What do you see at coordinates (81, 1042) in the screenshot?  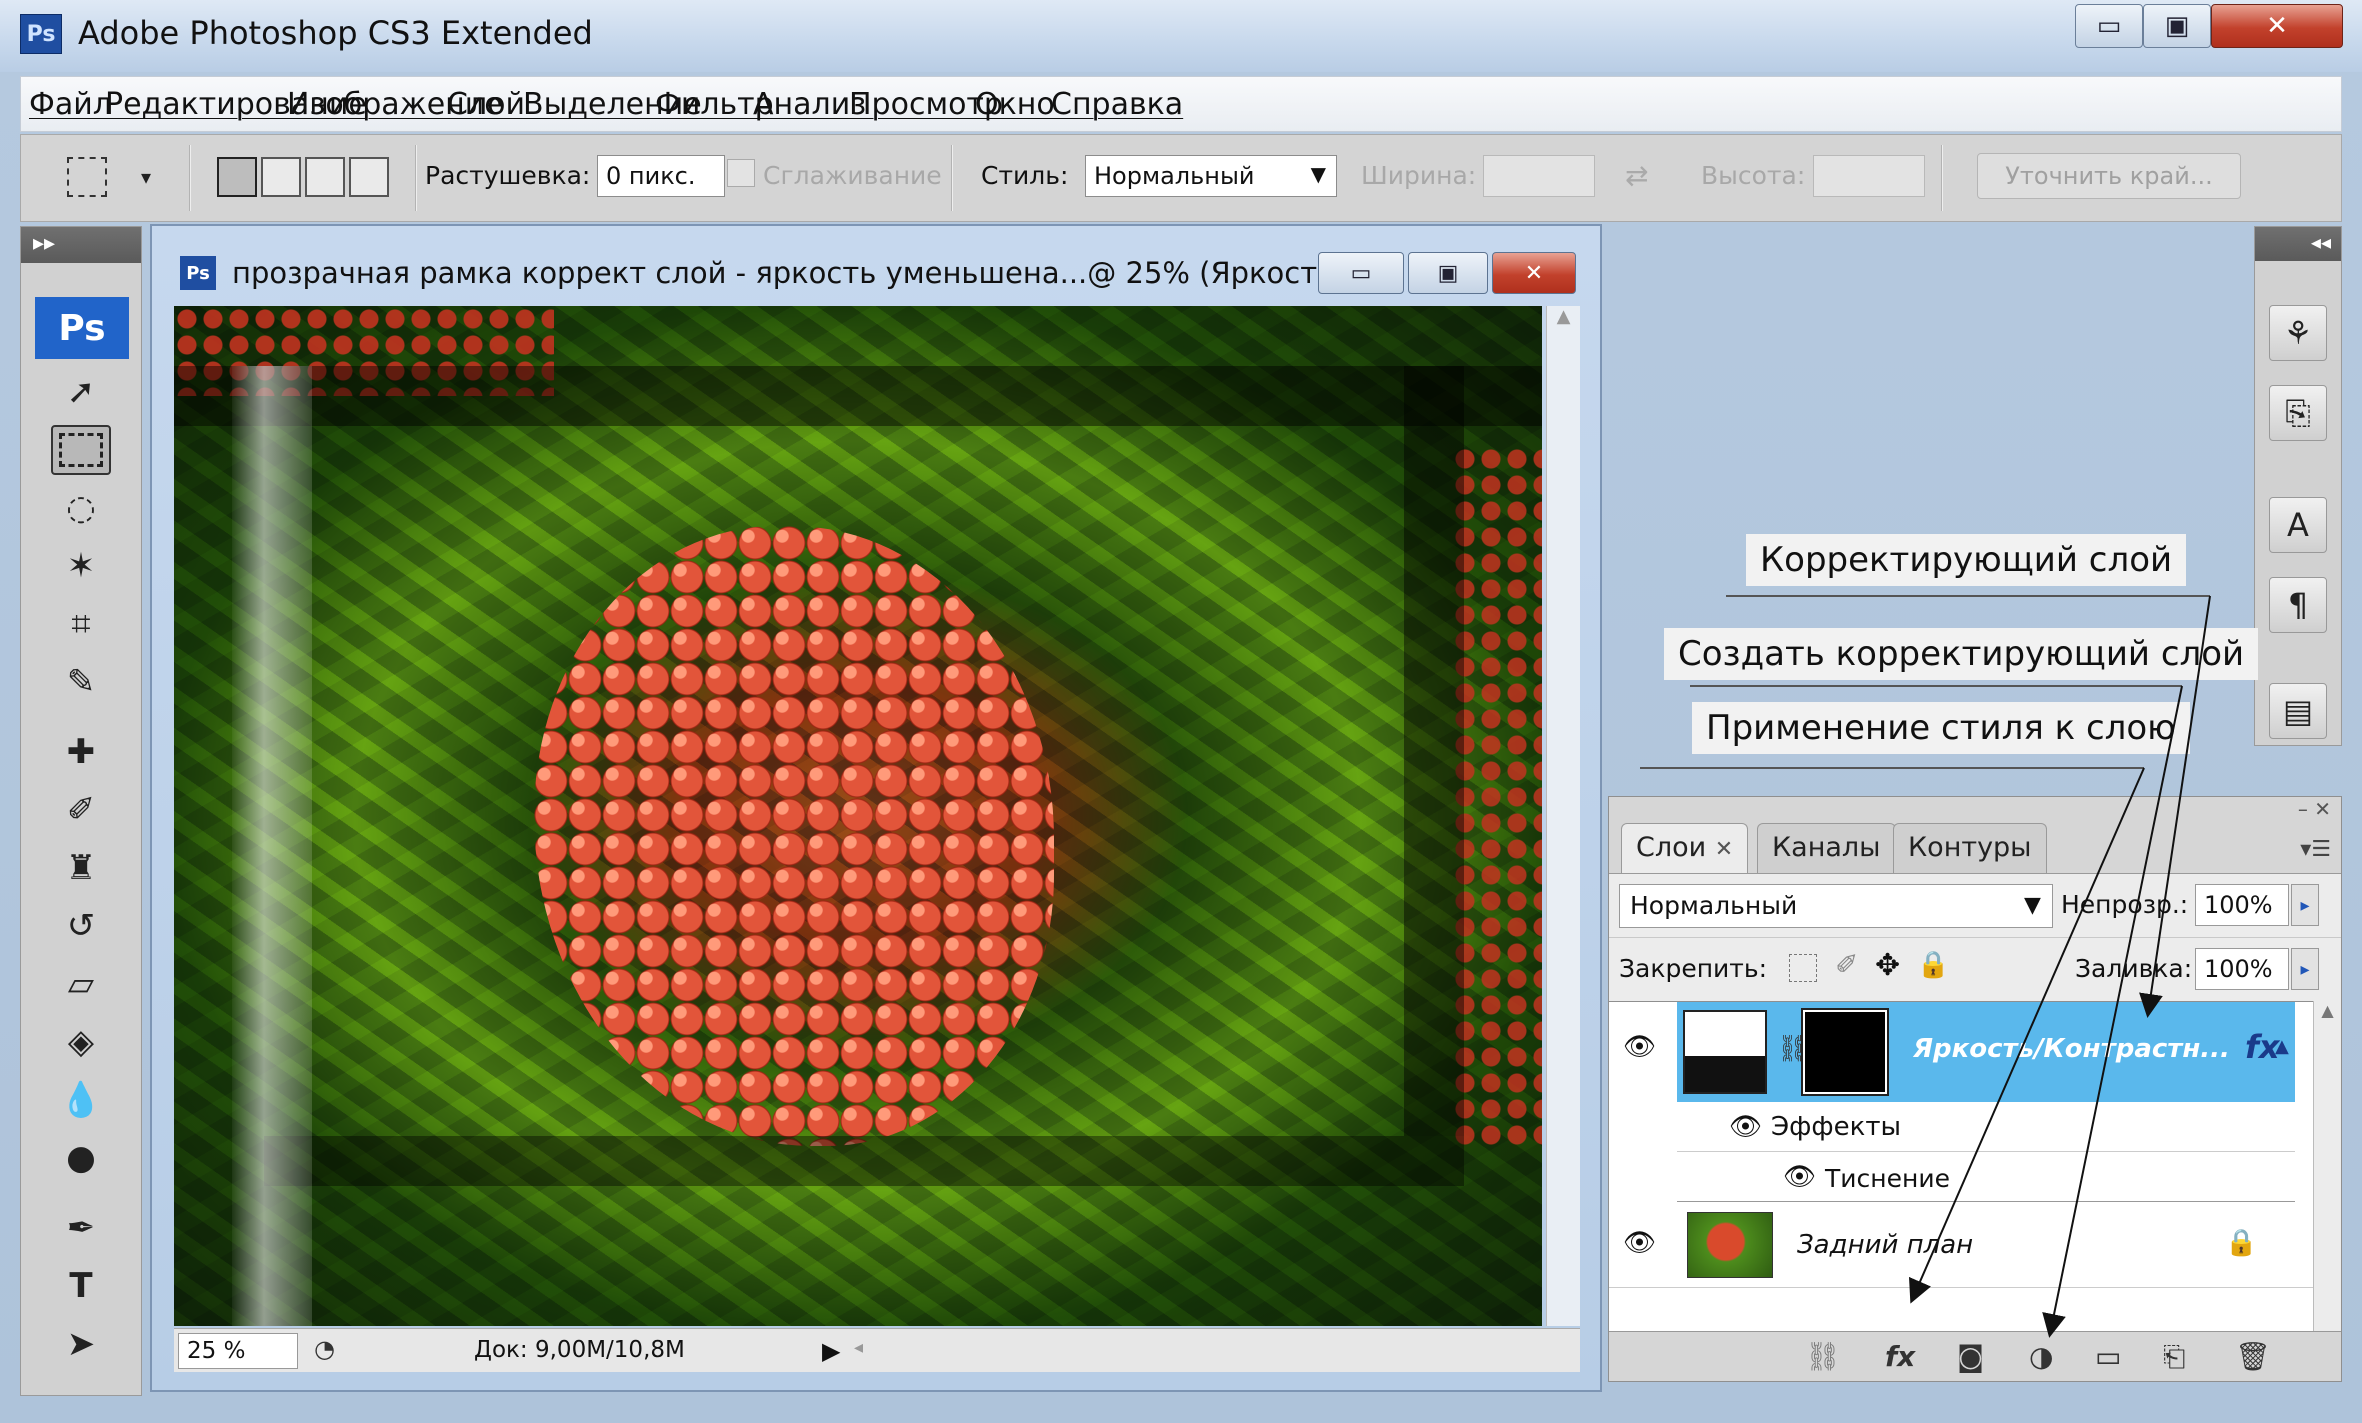 I see `paint-bucket-tool-icon: ◈` at bounding box center [81, 1042].